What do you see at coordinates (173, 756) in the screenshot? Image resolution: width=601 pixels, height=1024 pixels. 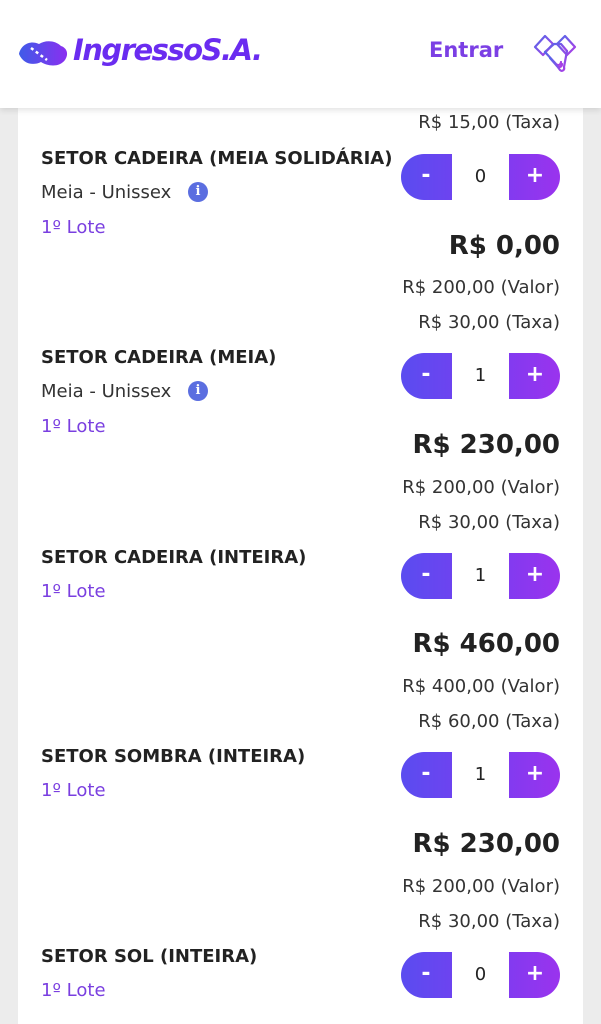 I see `sector-title: SETOR SOMBRA (INTEIRA)` at bounding box center [173, 756].